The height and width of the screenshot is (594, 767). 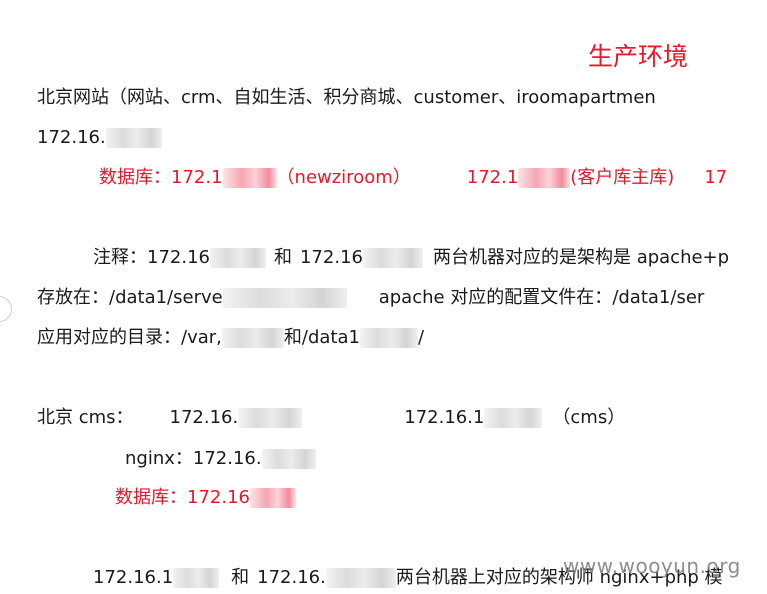 What do you see at coordinates (495, 297) in the screenshot?
I see `apache-text: apache 对应的配置文件在：` at bounding box center [495, 297].